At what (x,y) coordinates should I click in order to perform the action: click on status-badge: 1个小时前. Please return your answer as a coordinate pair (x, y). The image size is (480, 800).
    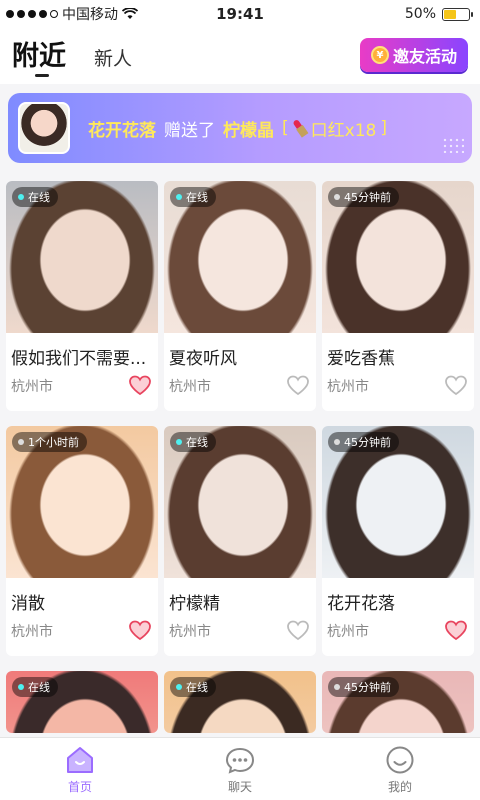
    Looking at the image, I should click on (49, 442).